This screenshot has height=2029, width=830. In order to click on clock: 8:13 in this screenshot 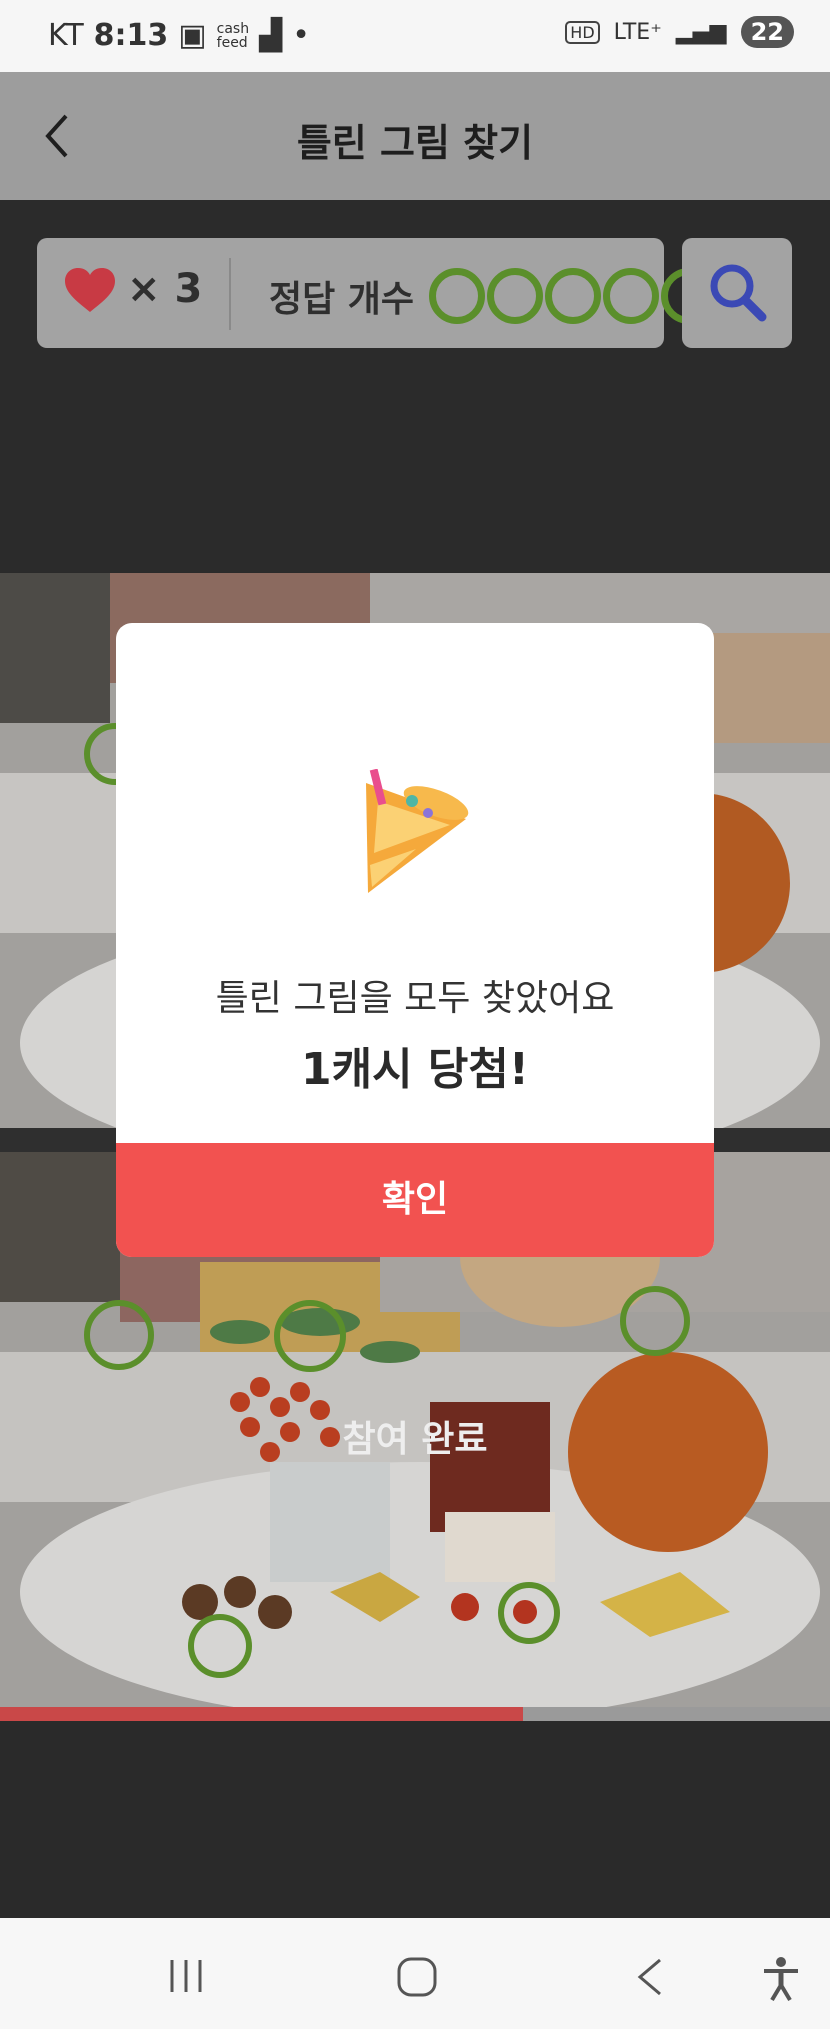, I will do `click(131, 35)`.